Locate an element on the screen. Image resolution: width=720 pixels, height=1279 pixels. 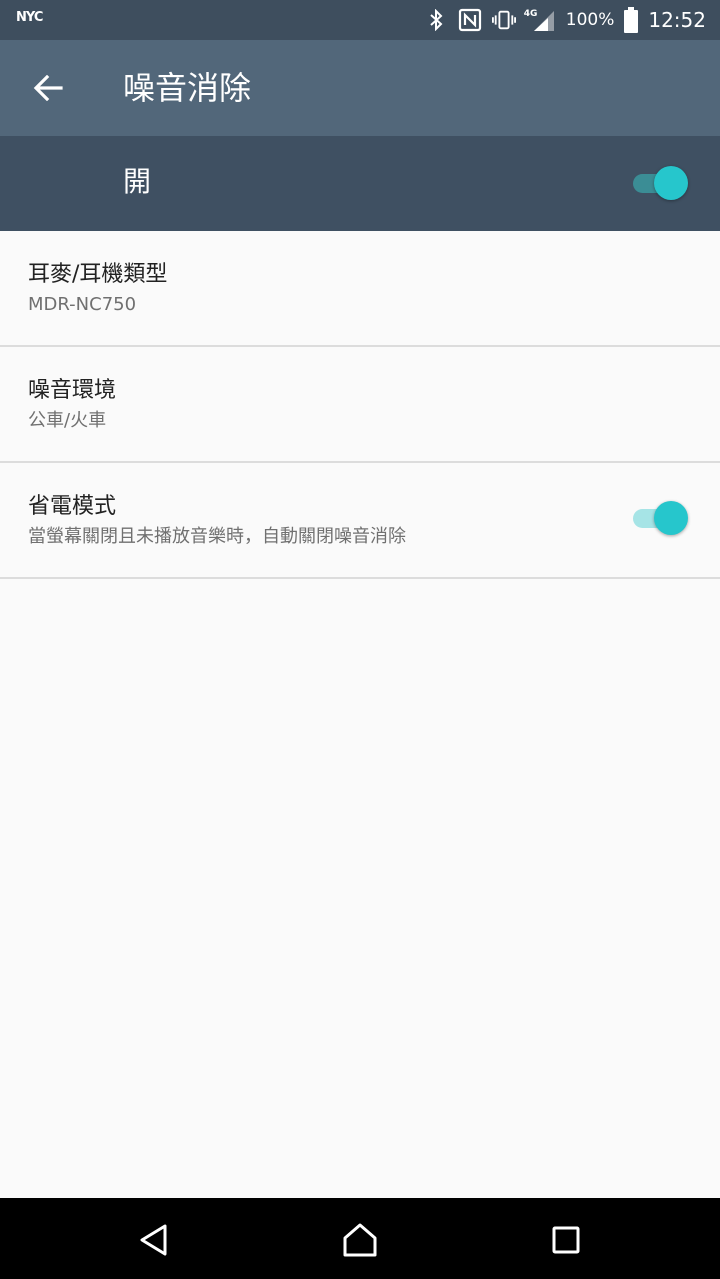
master-switch-bar: 開 is located at coordinates (360, 183).